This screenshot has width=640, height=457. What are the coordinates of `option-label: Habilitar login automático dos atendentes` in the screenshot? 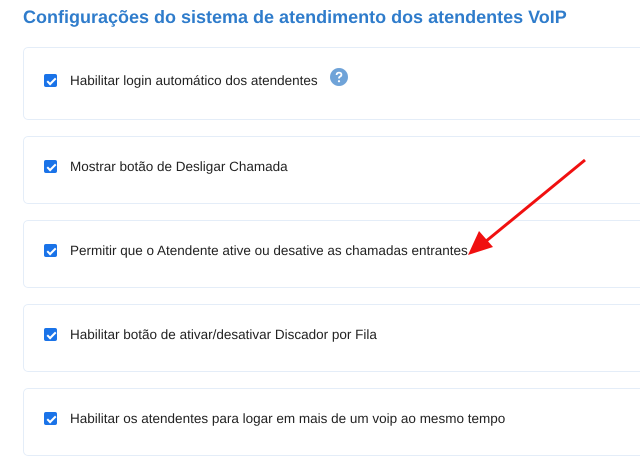 It's located at (194, 80).